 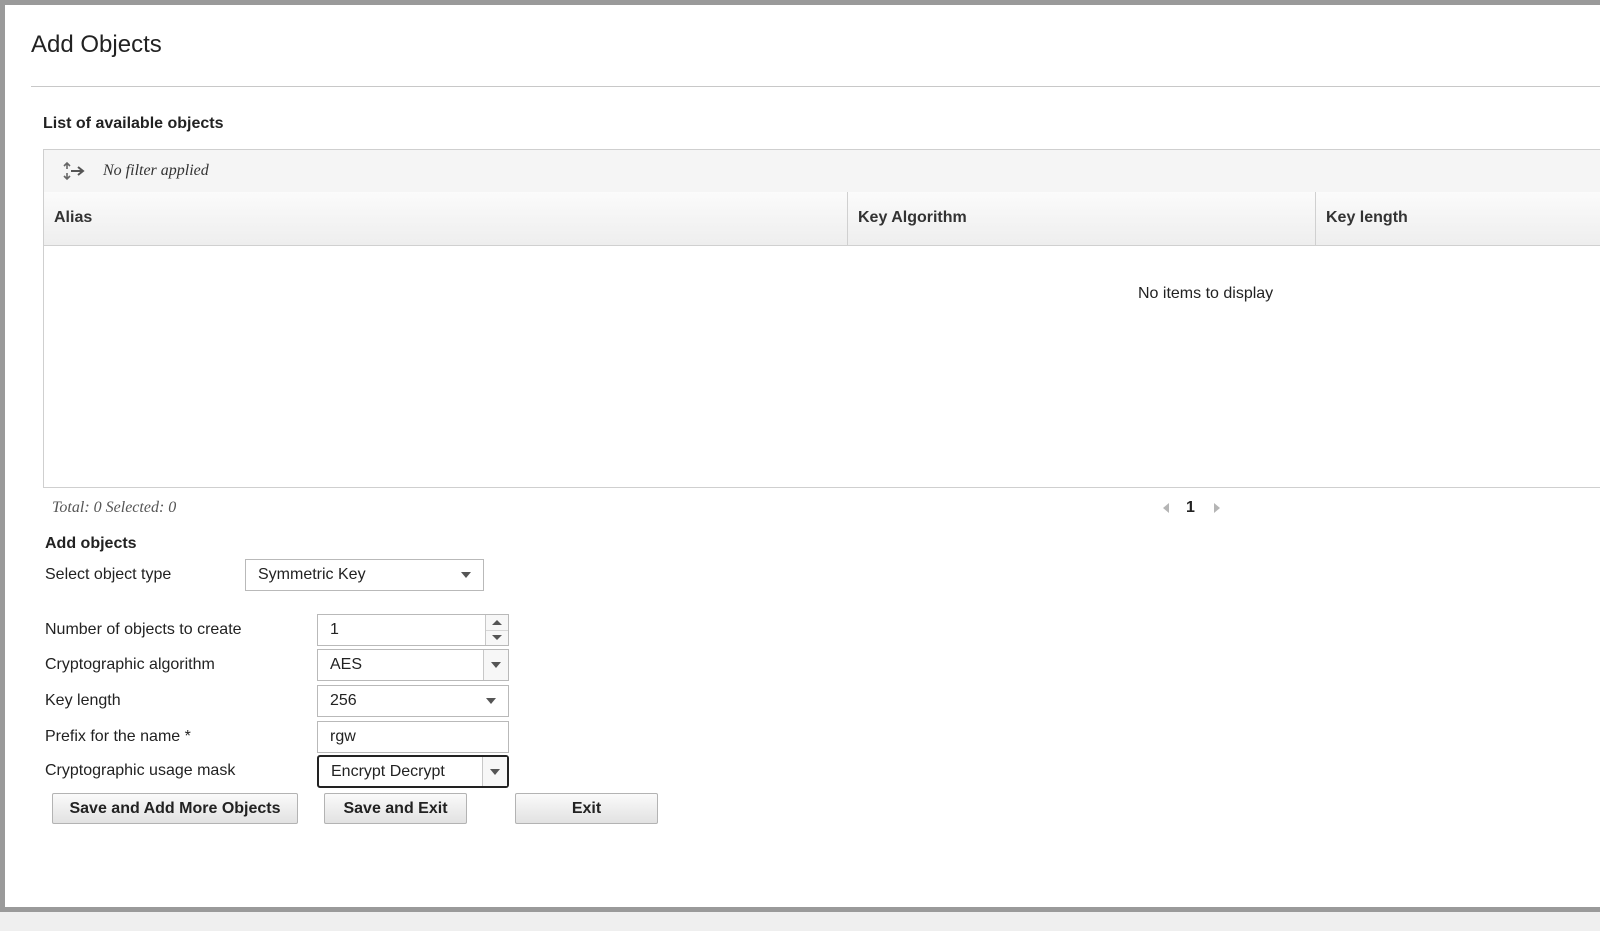 What do you see at coordinates (130, 664) in the screenshot?
I see `algorithm-label: Cryptographic algorithm` at bounding box center [130, 664].